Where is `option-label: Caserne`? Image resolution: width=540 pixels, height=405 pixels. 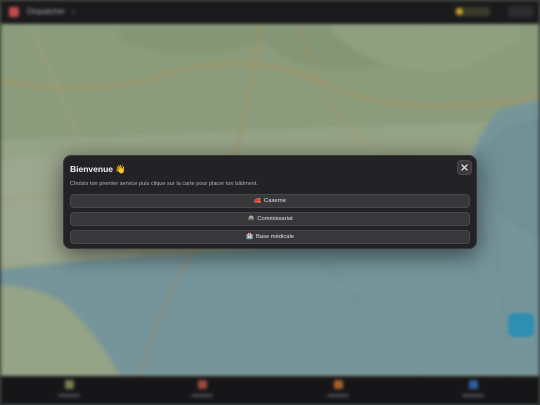
option-label: Caserne is located at coordinates (275, 201).